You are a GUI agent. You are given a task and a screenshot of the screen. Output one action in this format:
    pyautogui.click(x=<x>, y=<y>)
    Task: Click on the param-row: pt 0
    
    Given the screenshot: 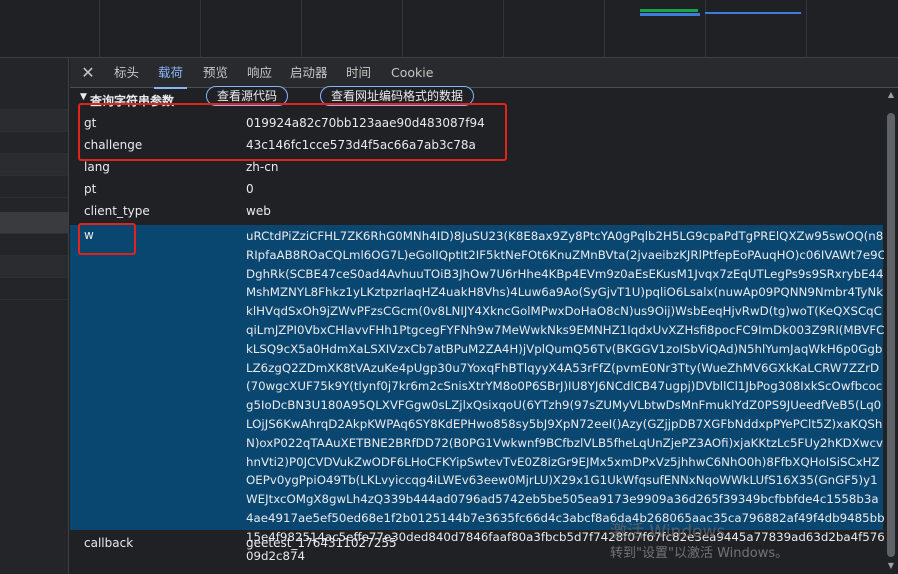 What is the action you would take?
    pyautogui.click(x=476, y=192)
    